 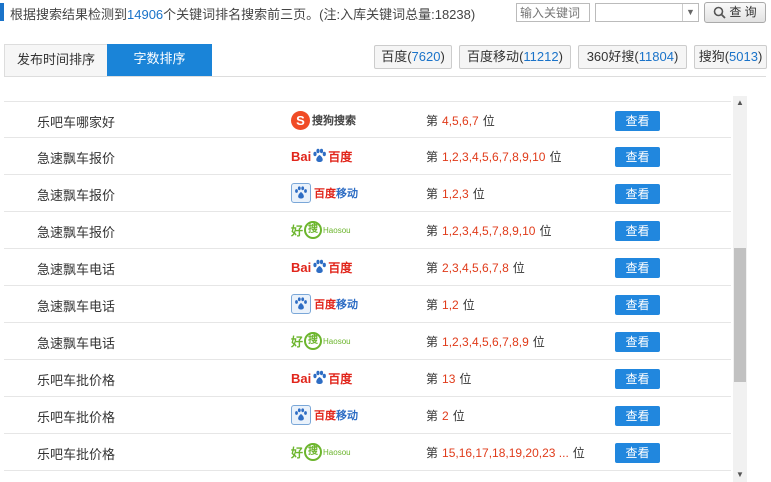 What do you see at coordinates (76, 122) in the screenshot?
I see `keyword-cell: 乐吧车哪家好` at bounding box center [76, 122].